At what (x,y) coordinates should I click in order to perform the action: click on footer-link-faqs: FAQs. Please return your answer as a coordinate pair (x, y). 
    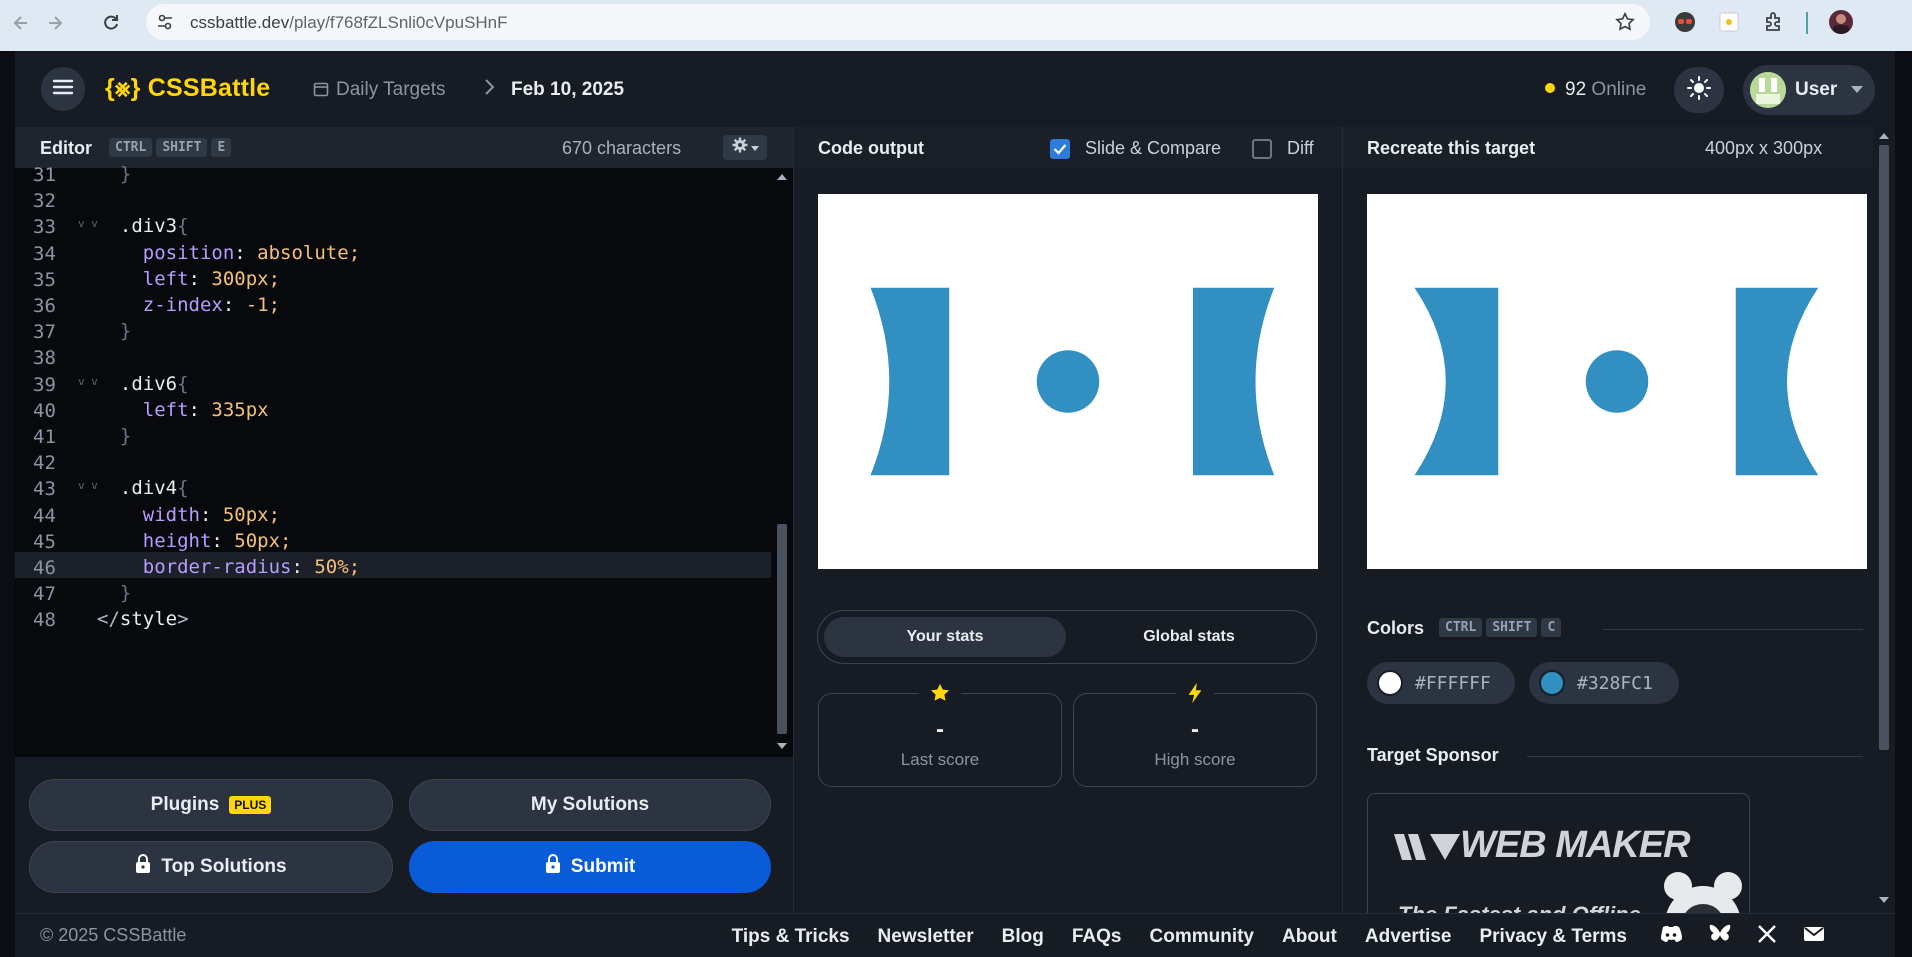
    Looking at the image, I should click on (1097, 937).